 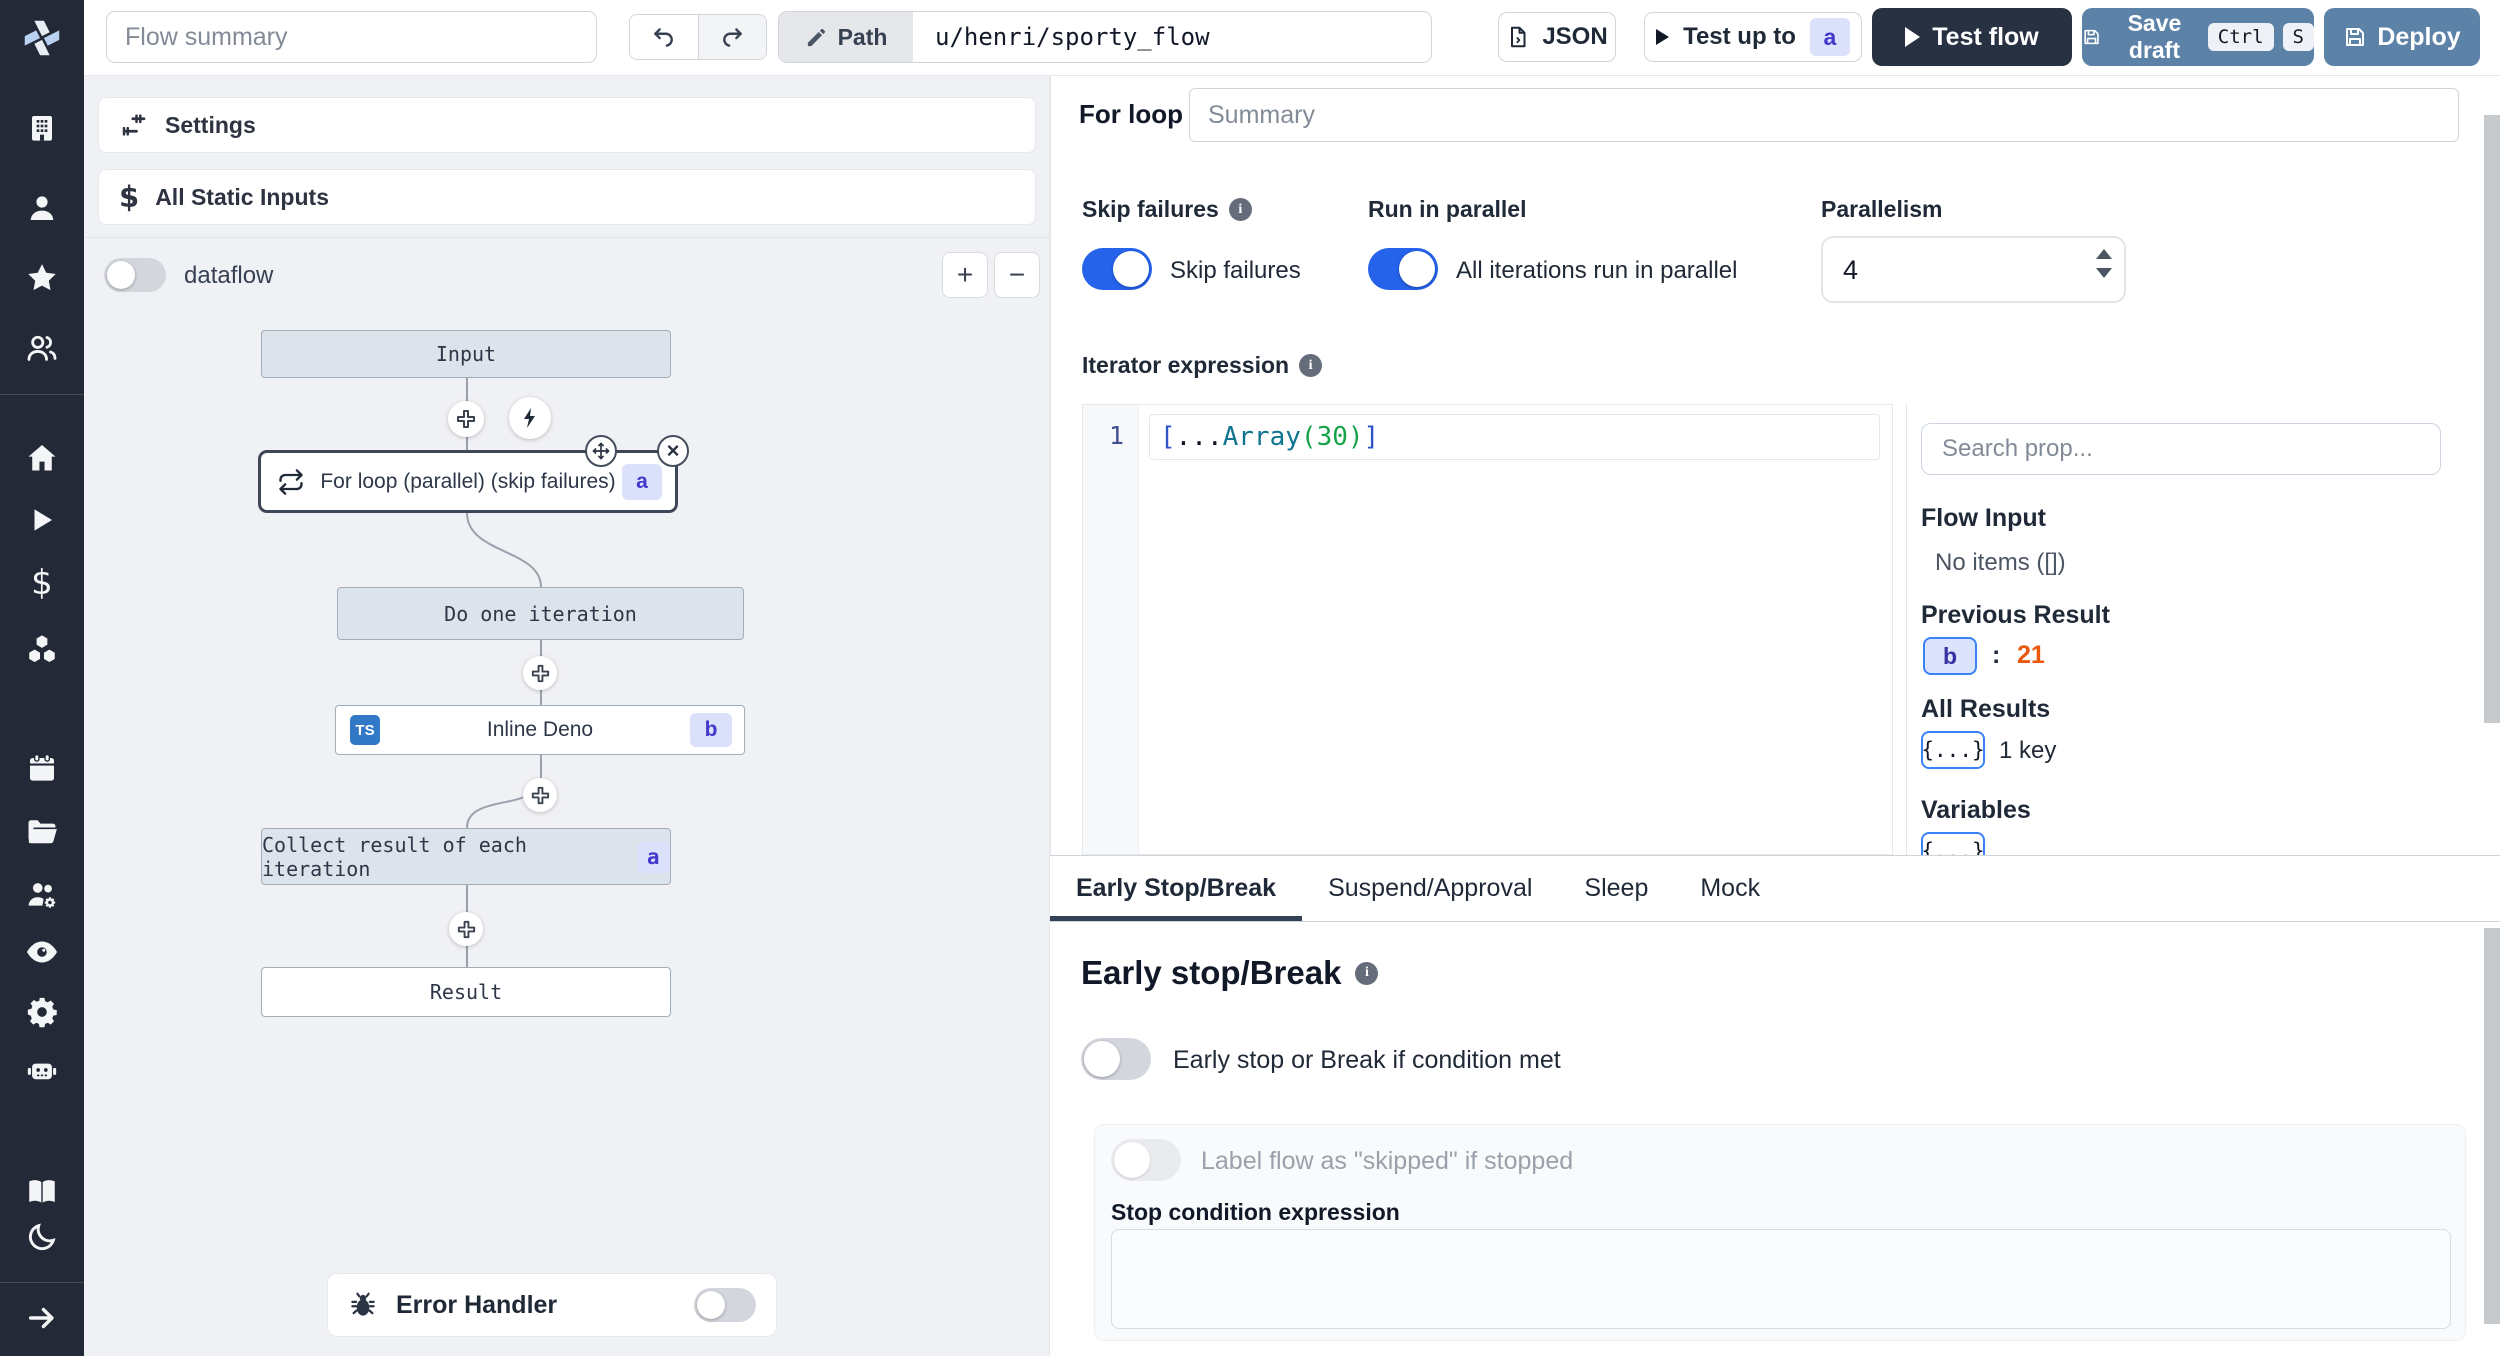 I want to click on windmill-logo-icon, so click(x=42, y=38).